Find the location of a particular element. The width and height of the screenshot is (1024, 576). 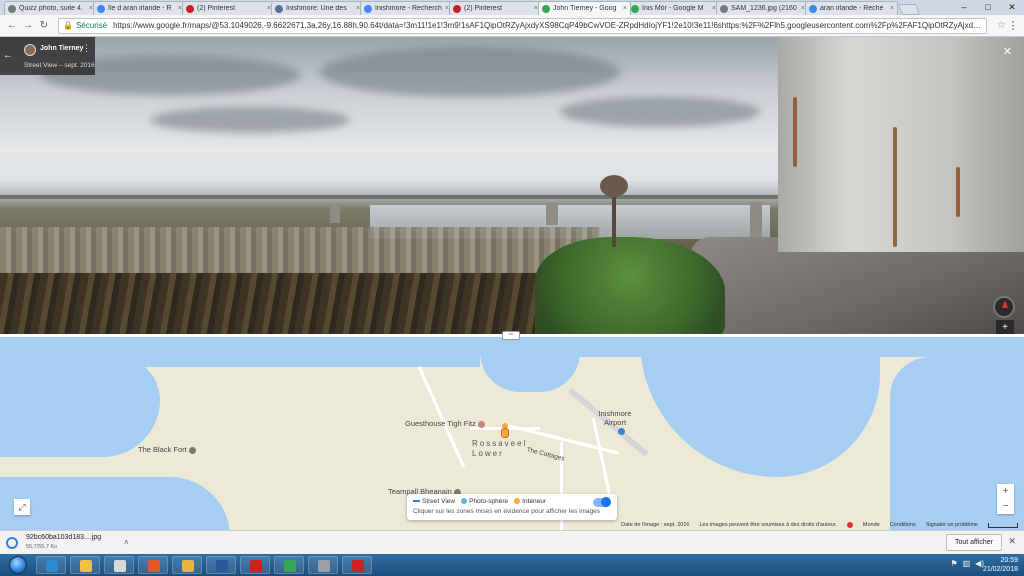

system-tray: ⚑ ▥ ◀) is located at coordinates (967, 563).